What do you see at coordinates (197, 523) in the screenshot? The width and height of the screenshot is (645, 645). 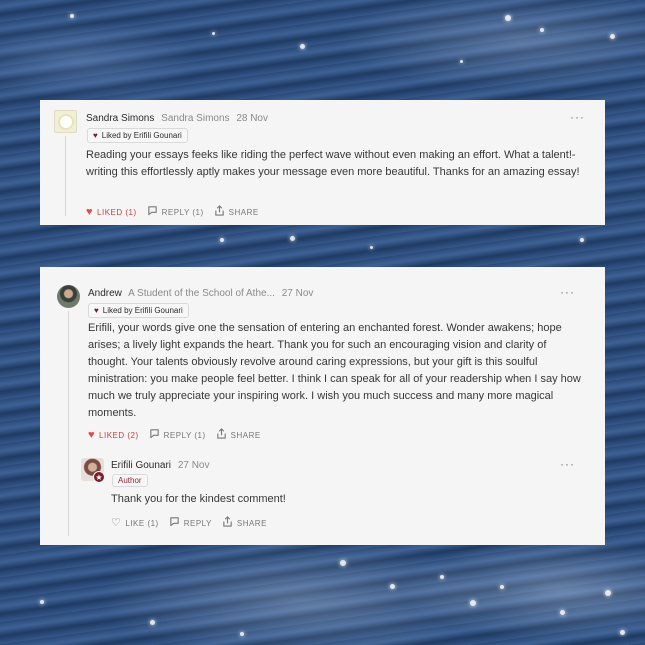 I see `reply-label: REPLY` at bounding box center [197, 523].